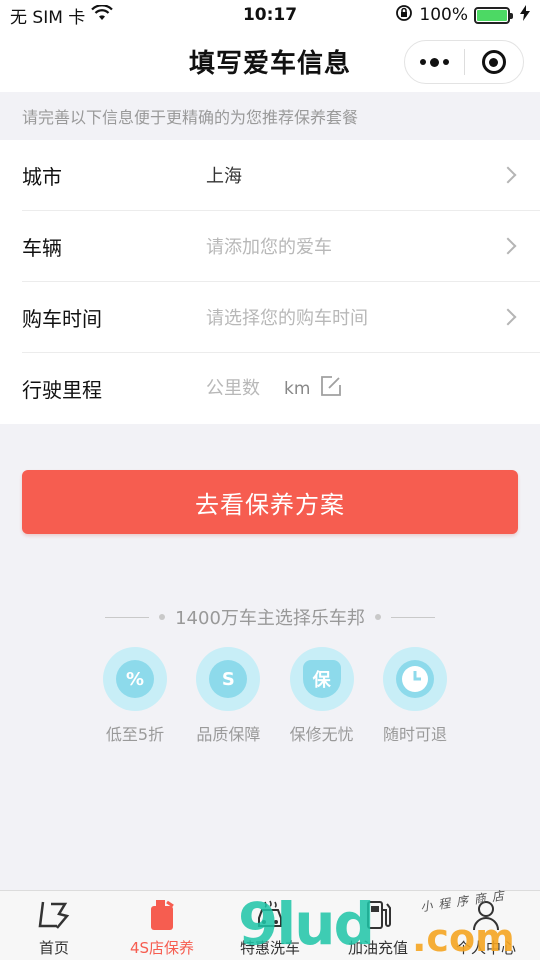 The image size is (540, 960). I want to click on tab-home: 首页, so click(54, 925).